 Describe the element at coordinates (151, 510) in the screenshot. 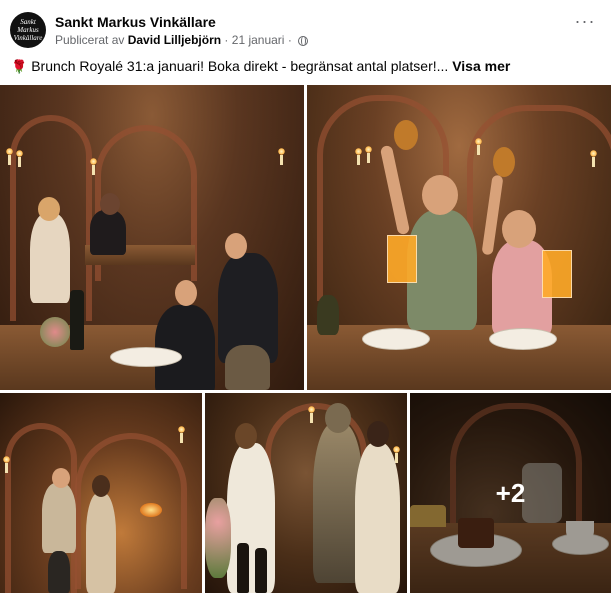

I see `fireplace` at that location.